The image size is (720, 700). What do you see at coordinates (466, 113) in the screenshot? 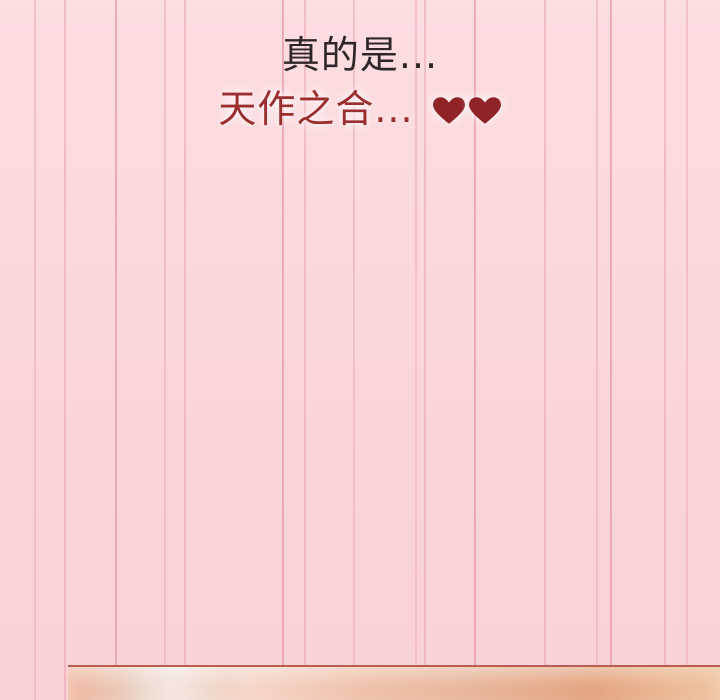
I see `hearts-group` at bounding box center [466, 113].